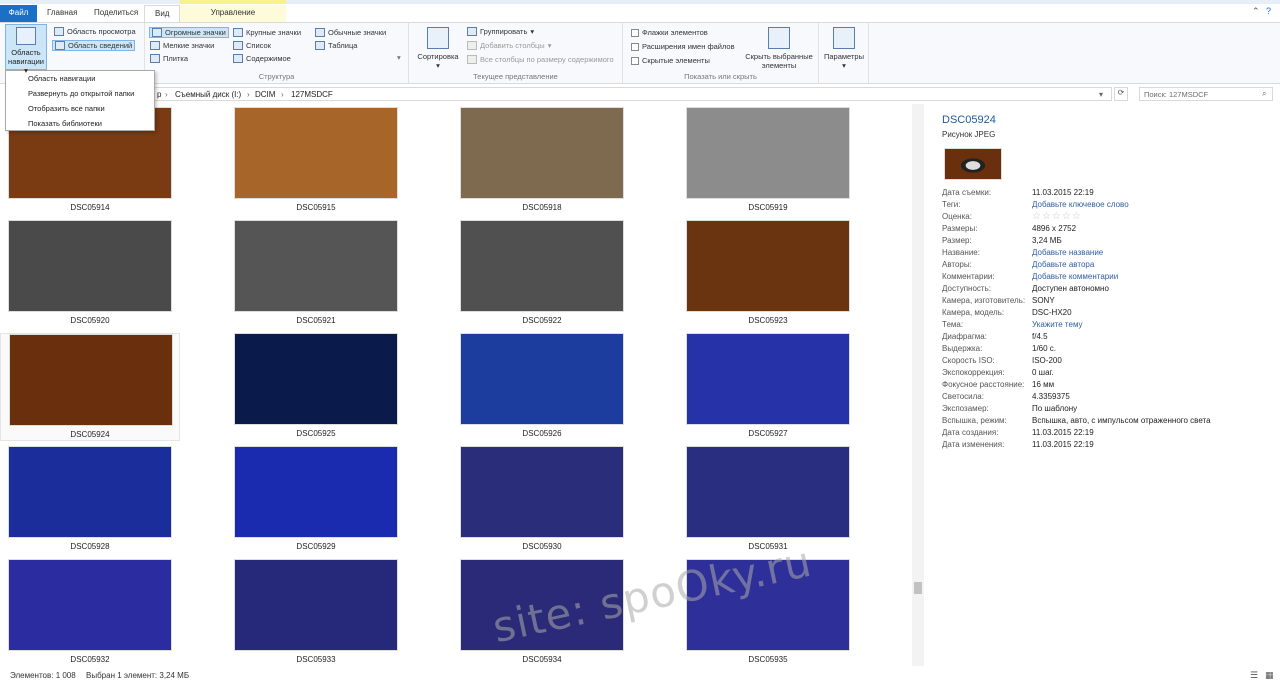  I want to click on breadcrumb-item: DCIM, so click(265, 94).